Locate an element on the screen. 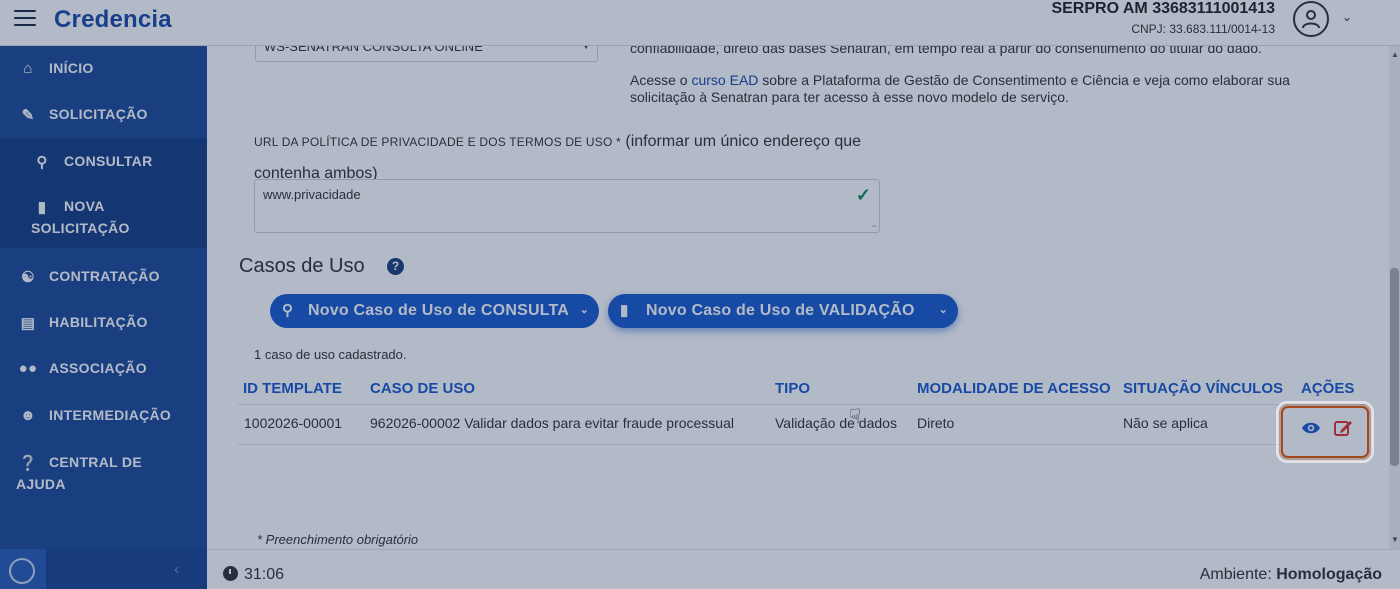  section-title: Casos de Uso is located at coordinates (302, 266).